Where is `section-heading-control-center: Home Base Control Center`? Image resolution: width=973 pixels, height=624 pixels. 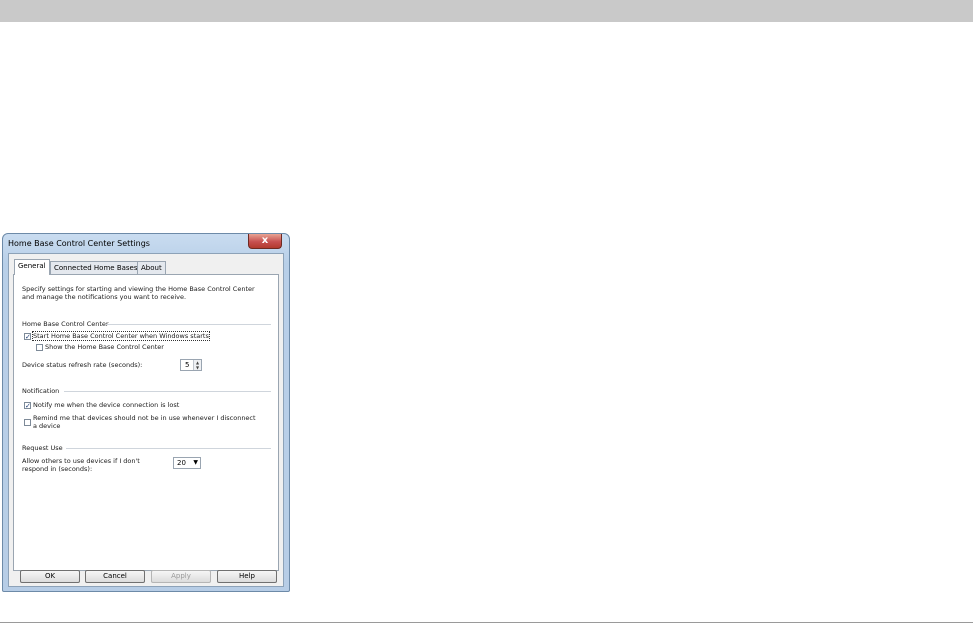
section-heading-control-center: Home Base Control Center is located at coordinates (65, 324).